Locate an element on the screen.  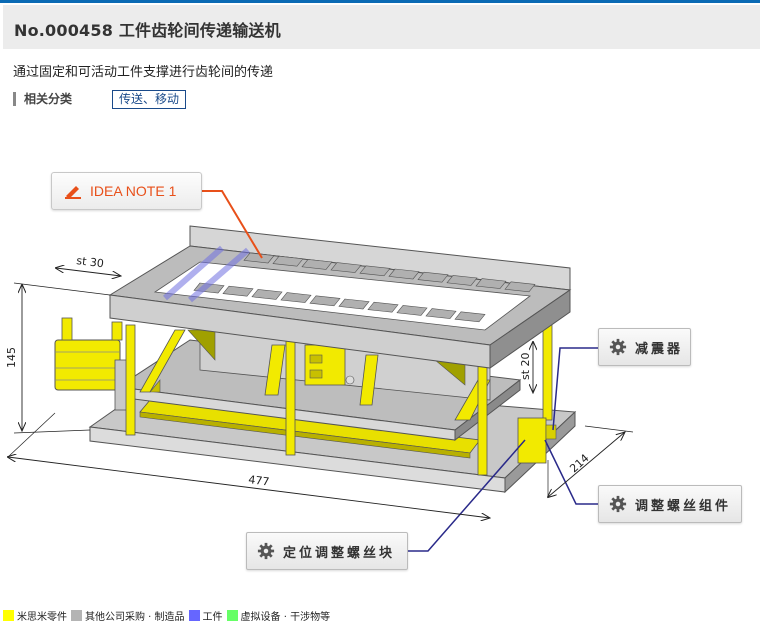
callout-damper: 减震器 is located at coordinates (644, 347).